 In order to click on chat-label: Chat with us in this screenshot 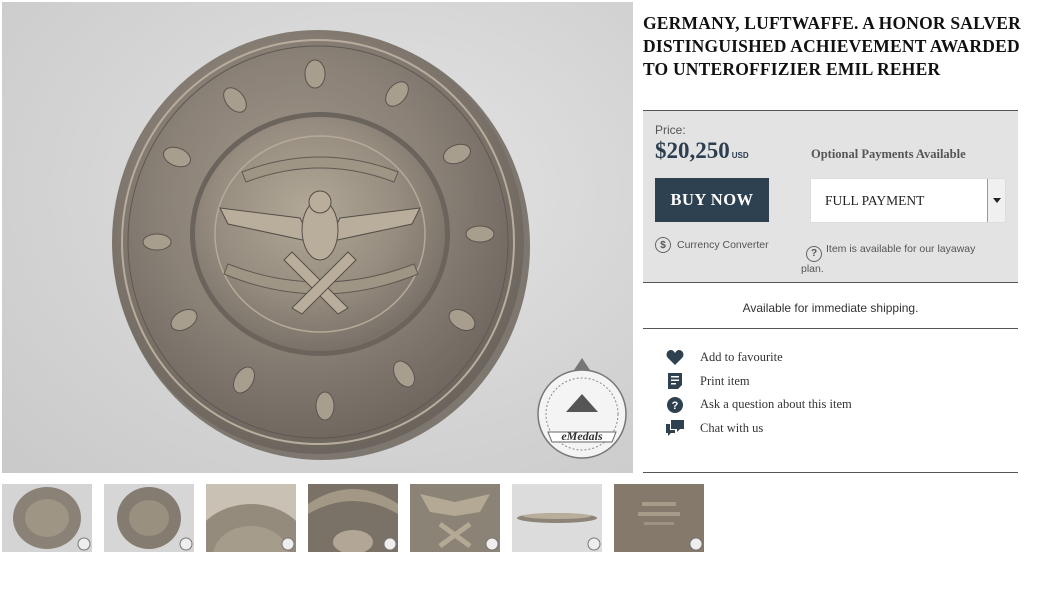, I will do `click(732, 427)`.